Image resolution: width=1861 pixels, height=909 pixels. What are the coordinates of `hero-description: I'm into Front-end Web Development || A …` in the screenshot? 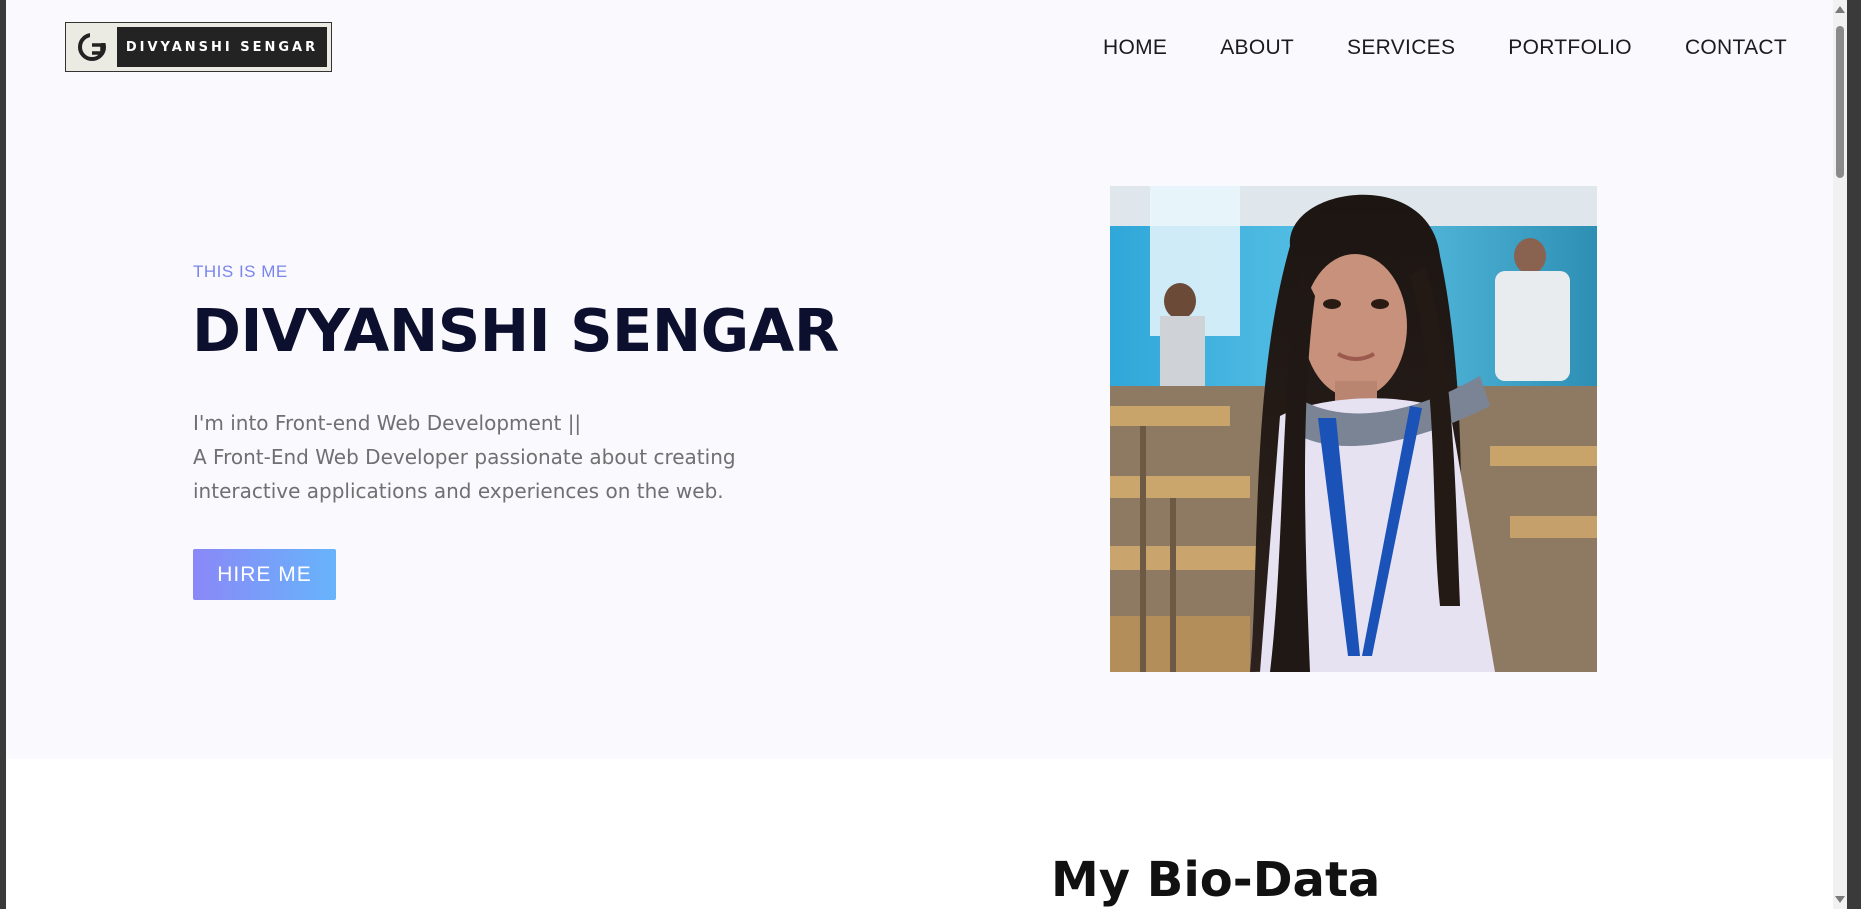 It's located at (513, 457).